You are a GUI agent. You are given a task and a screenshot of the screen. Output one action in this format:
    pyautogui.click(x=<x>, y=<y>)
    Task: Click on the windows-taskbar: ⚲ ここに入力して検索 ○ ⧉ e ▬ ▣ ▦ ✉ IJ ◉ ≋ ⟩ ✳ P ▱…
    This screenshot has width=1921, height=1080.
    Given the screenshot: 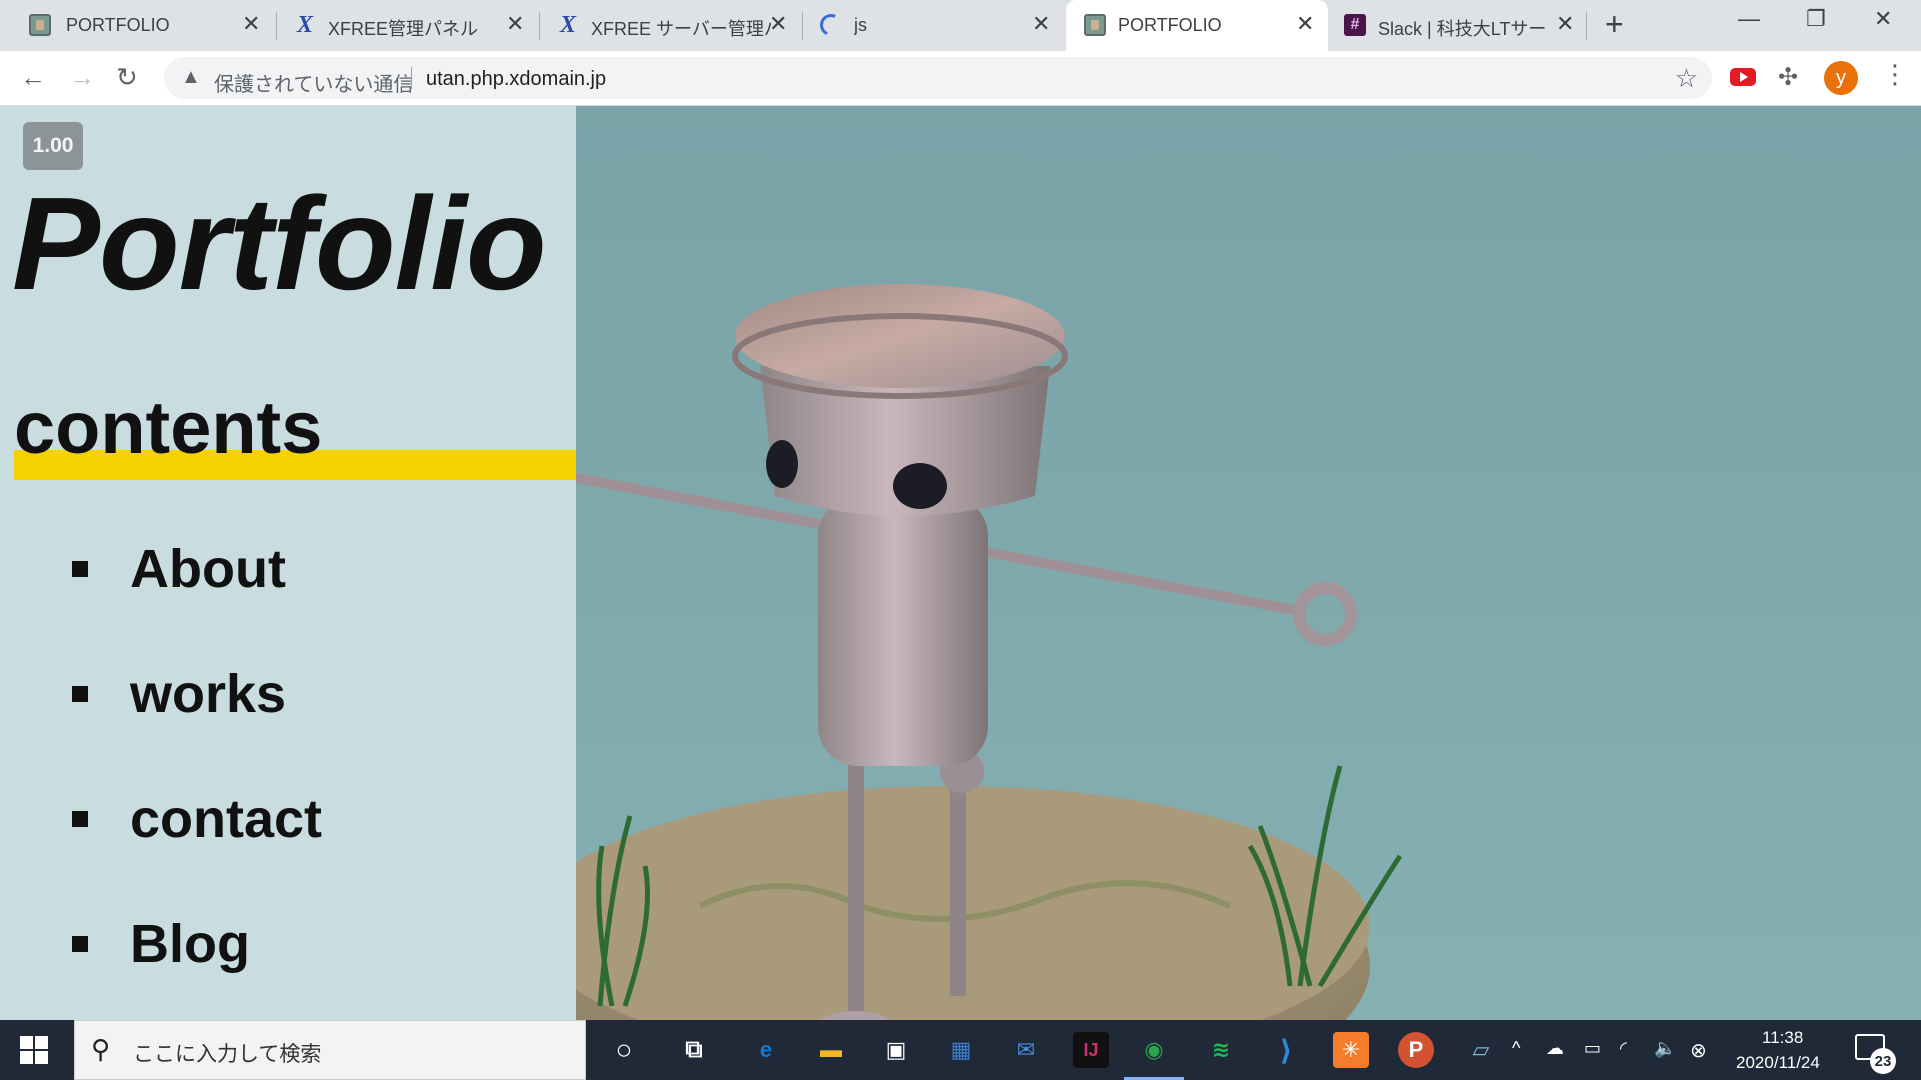 What is the action you would take?
    pyautogui.click(x=960, y=1050)
    